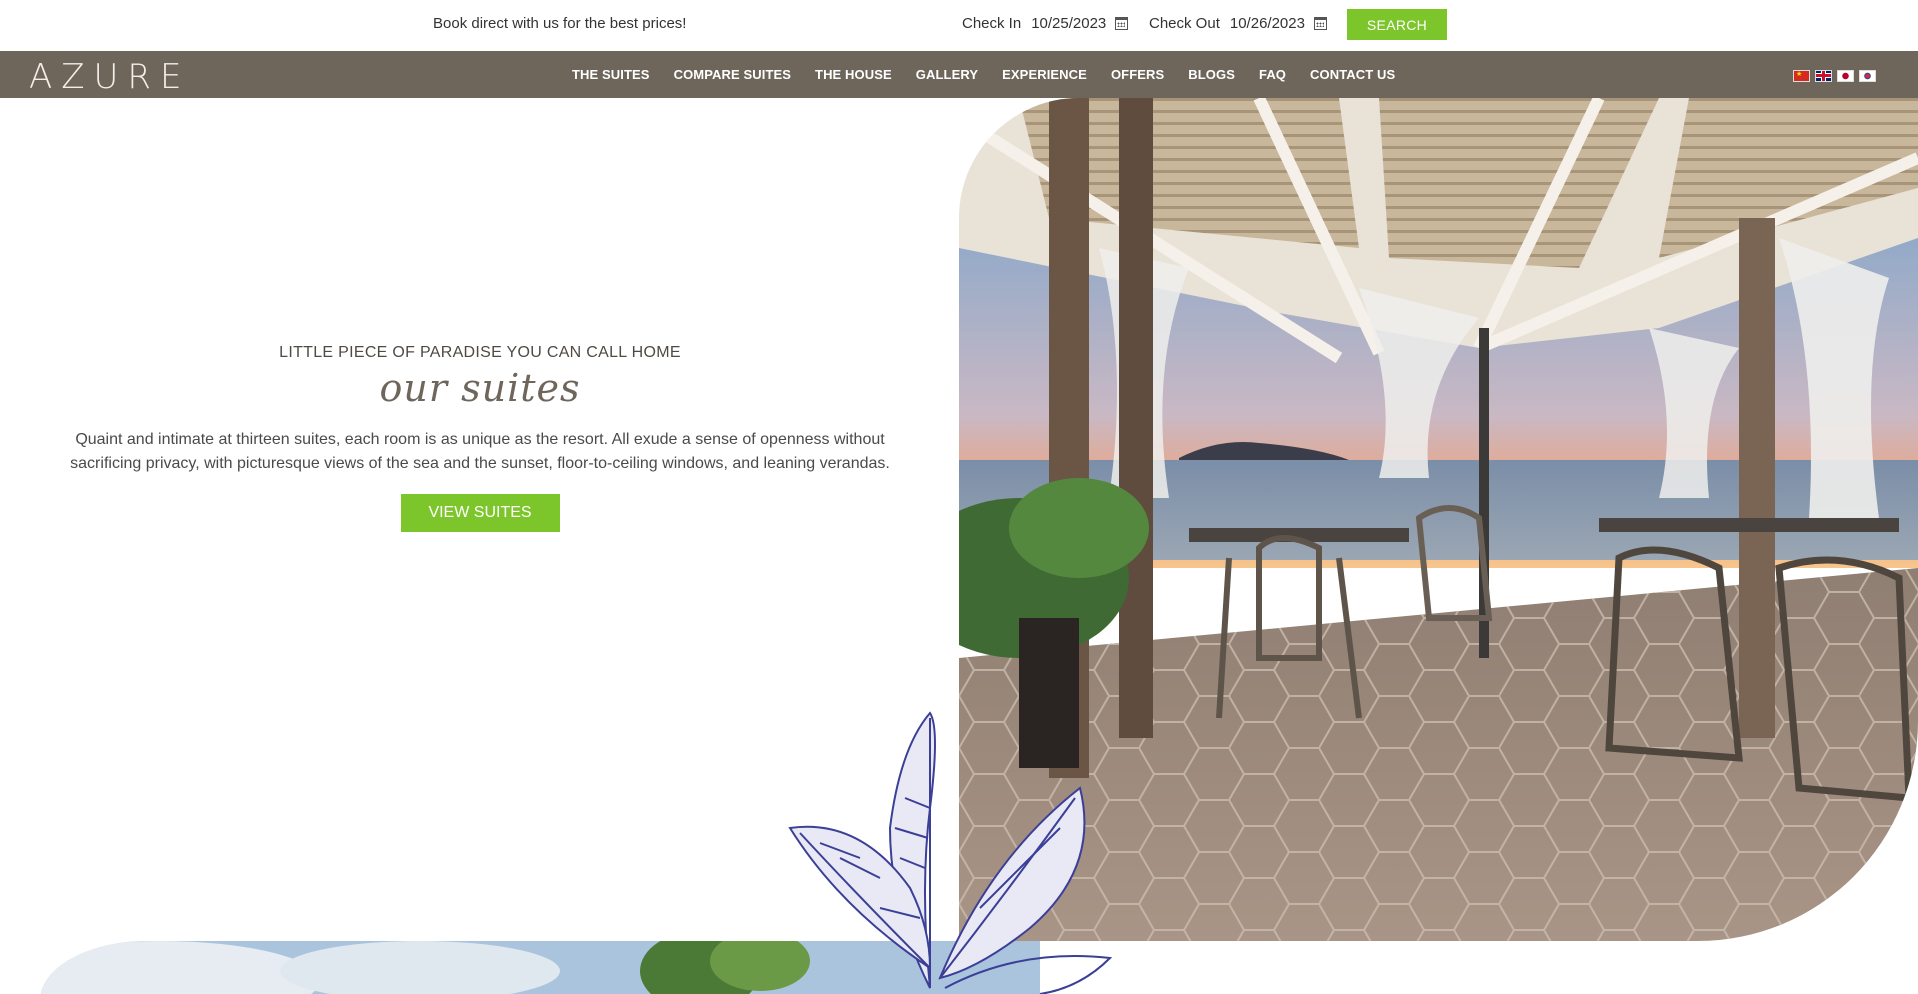 This screenshot has width=1918, height=994. I want to click on checkout-label: Check Out, so click(1184, 23).